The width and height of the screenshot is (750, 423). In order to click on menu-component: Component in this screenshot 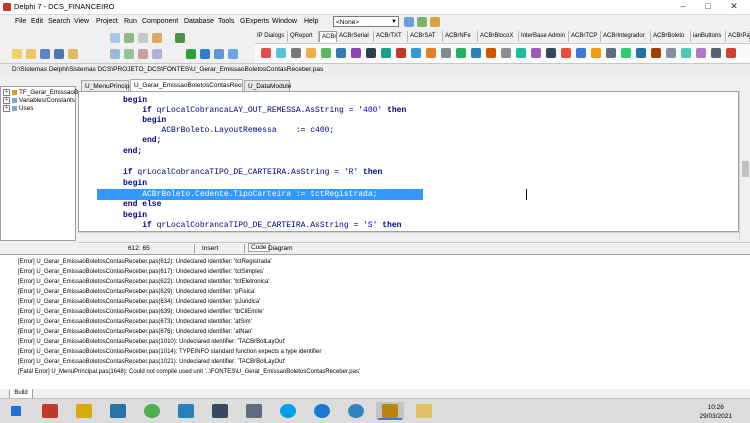, I will do `click(160, 21)`.